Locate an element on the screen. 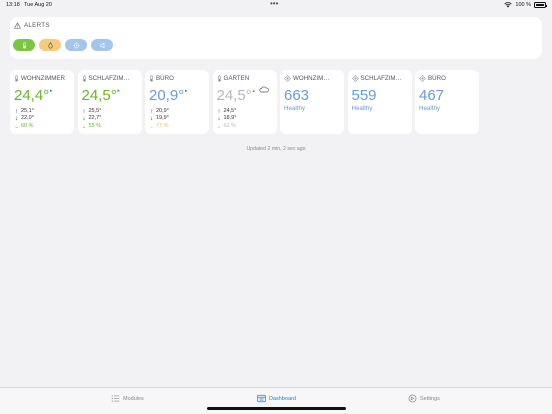 This screenshot has width=552, height=414. max-temp: 25,5° is located at coordinates (95, 111).